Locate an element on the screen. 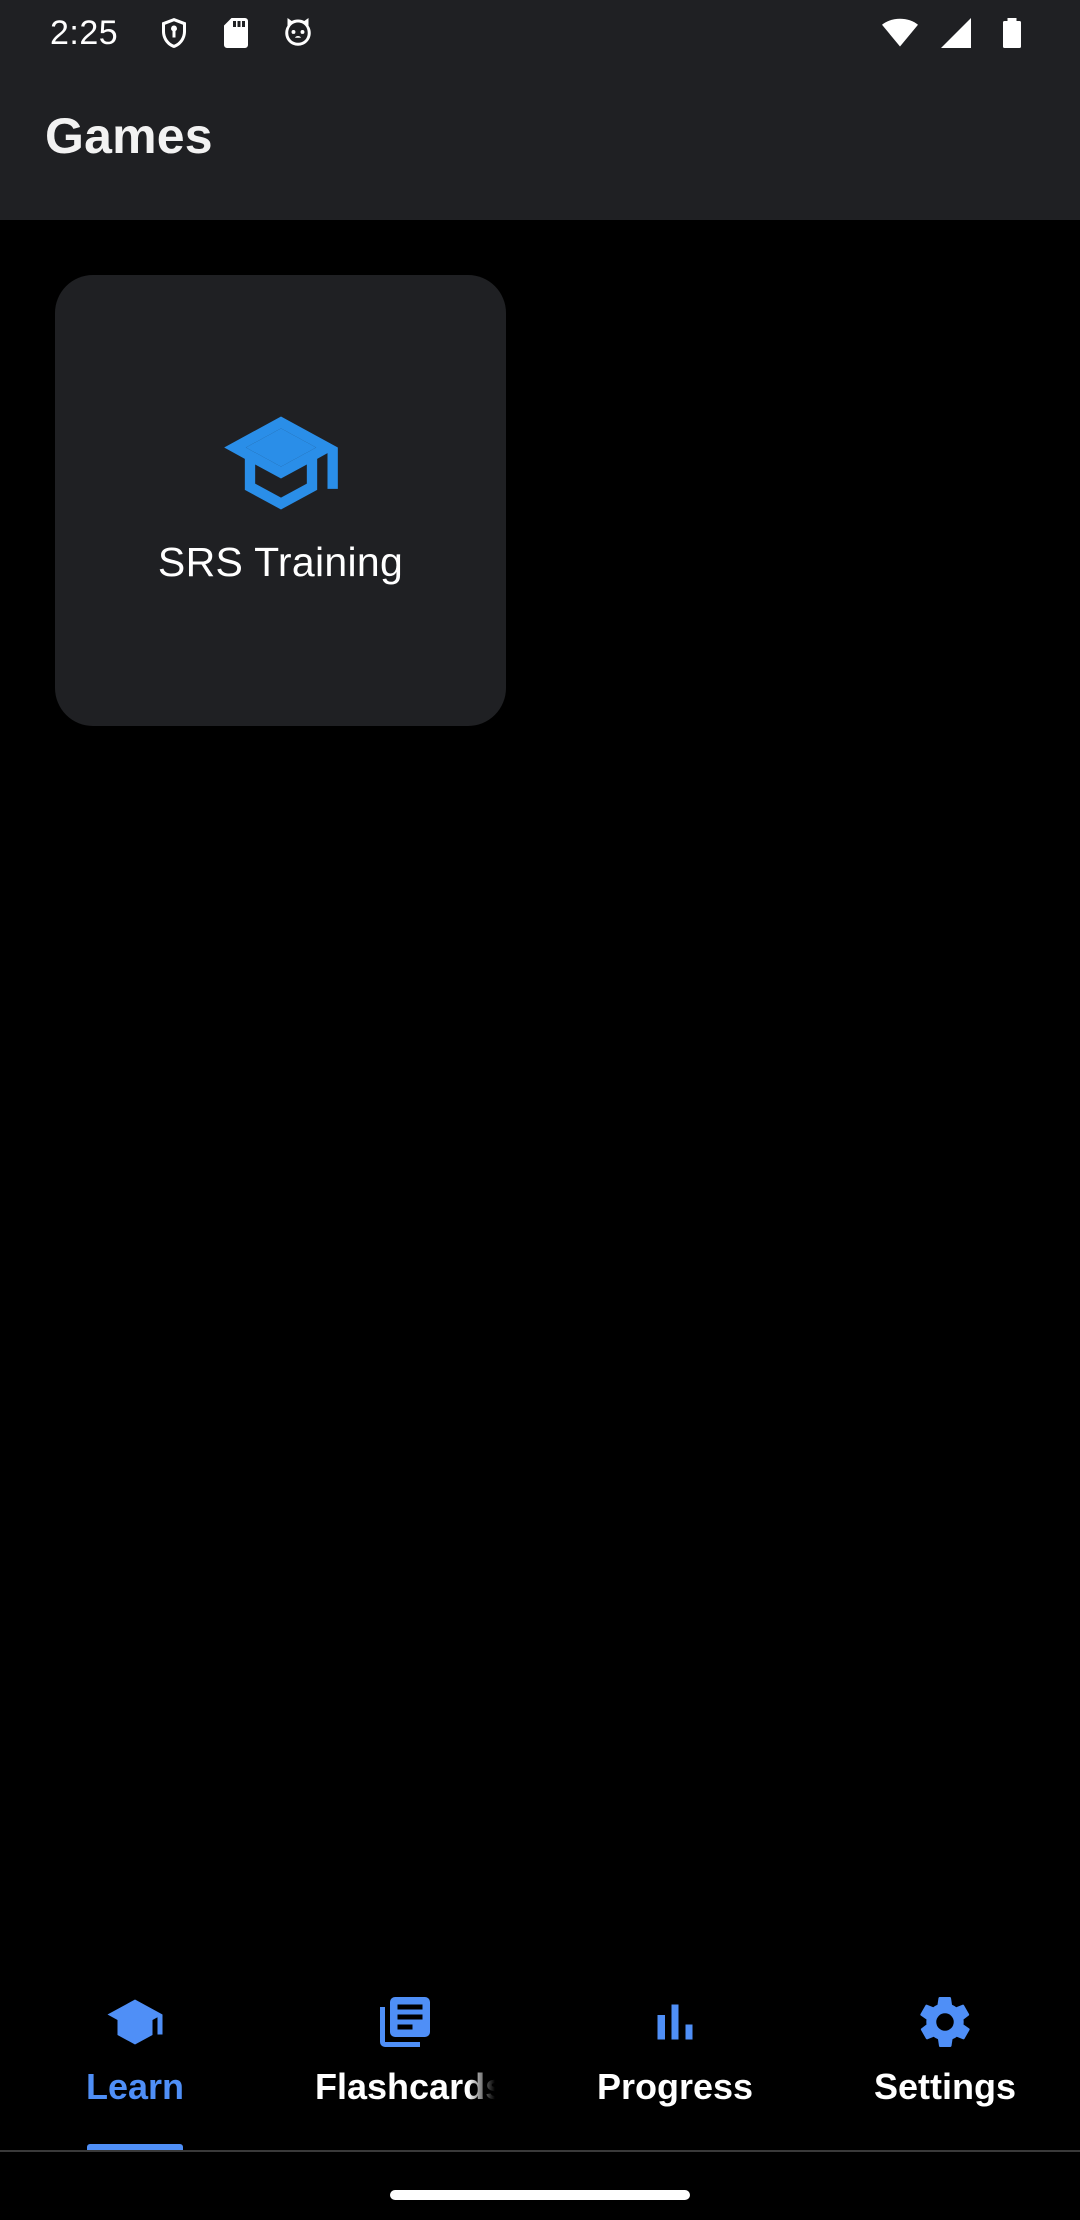  status-notification-icons is located at coordinates (236, 33).